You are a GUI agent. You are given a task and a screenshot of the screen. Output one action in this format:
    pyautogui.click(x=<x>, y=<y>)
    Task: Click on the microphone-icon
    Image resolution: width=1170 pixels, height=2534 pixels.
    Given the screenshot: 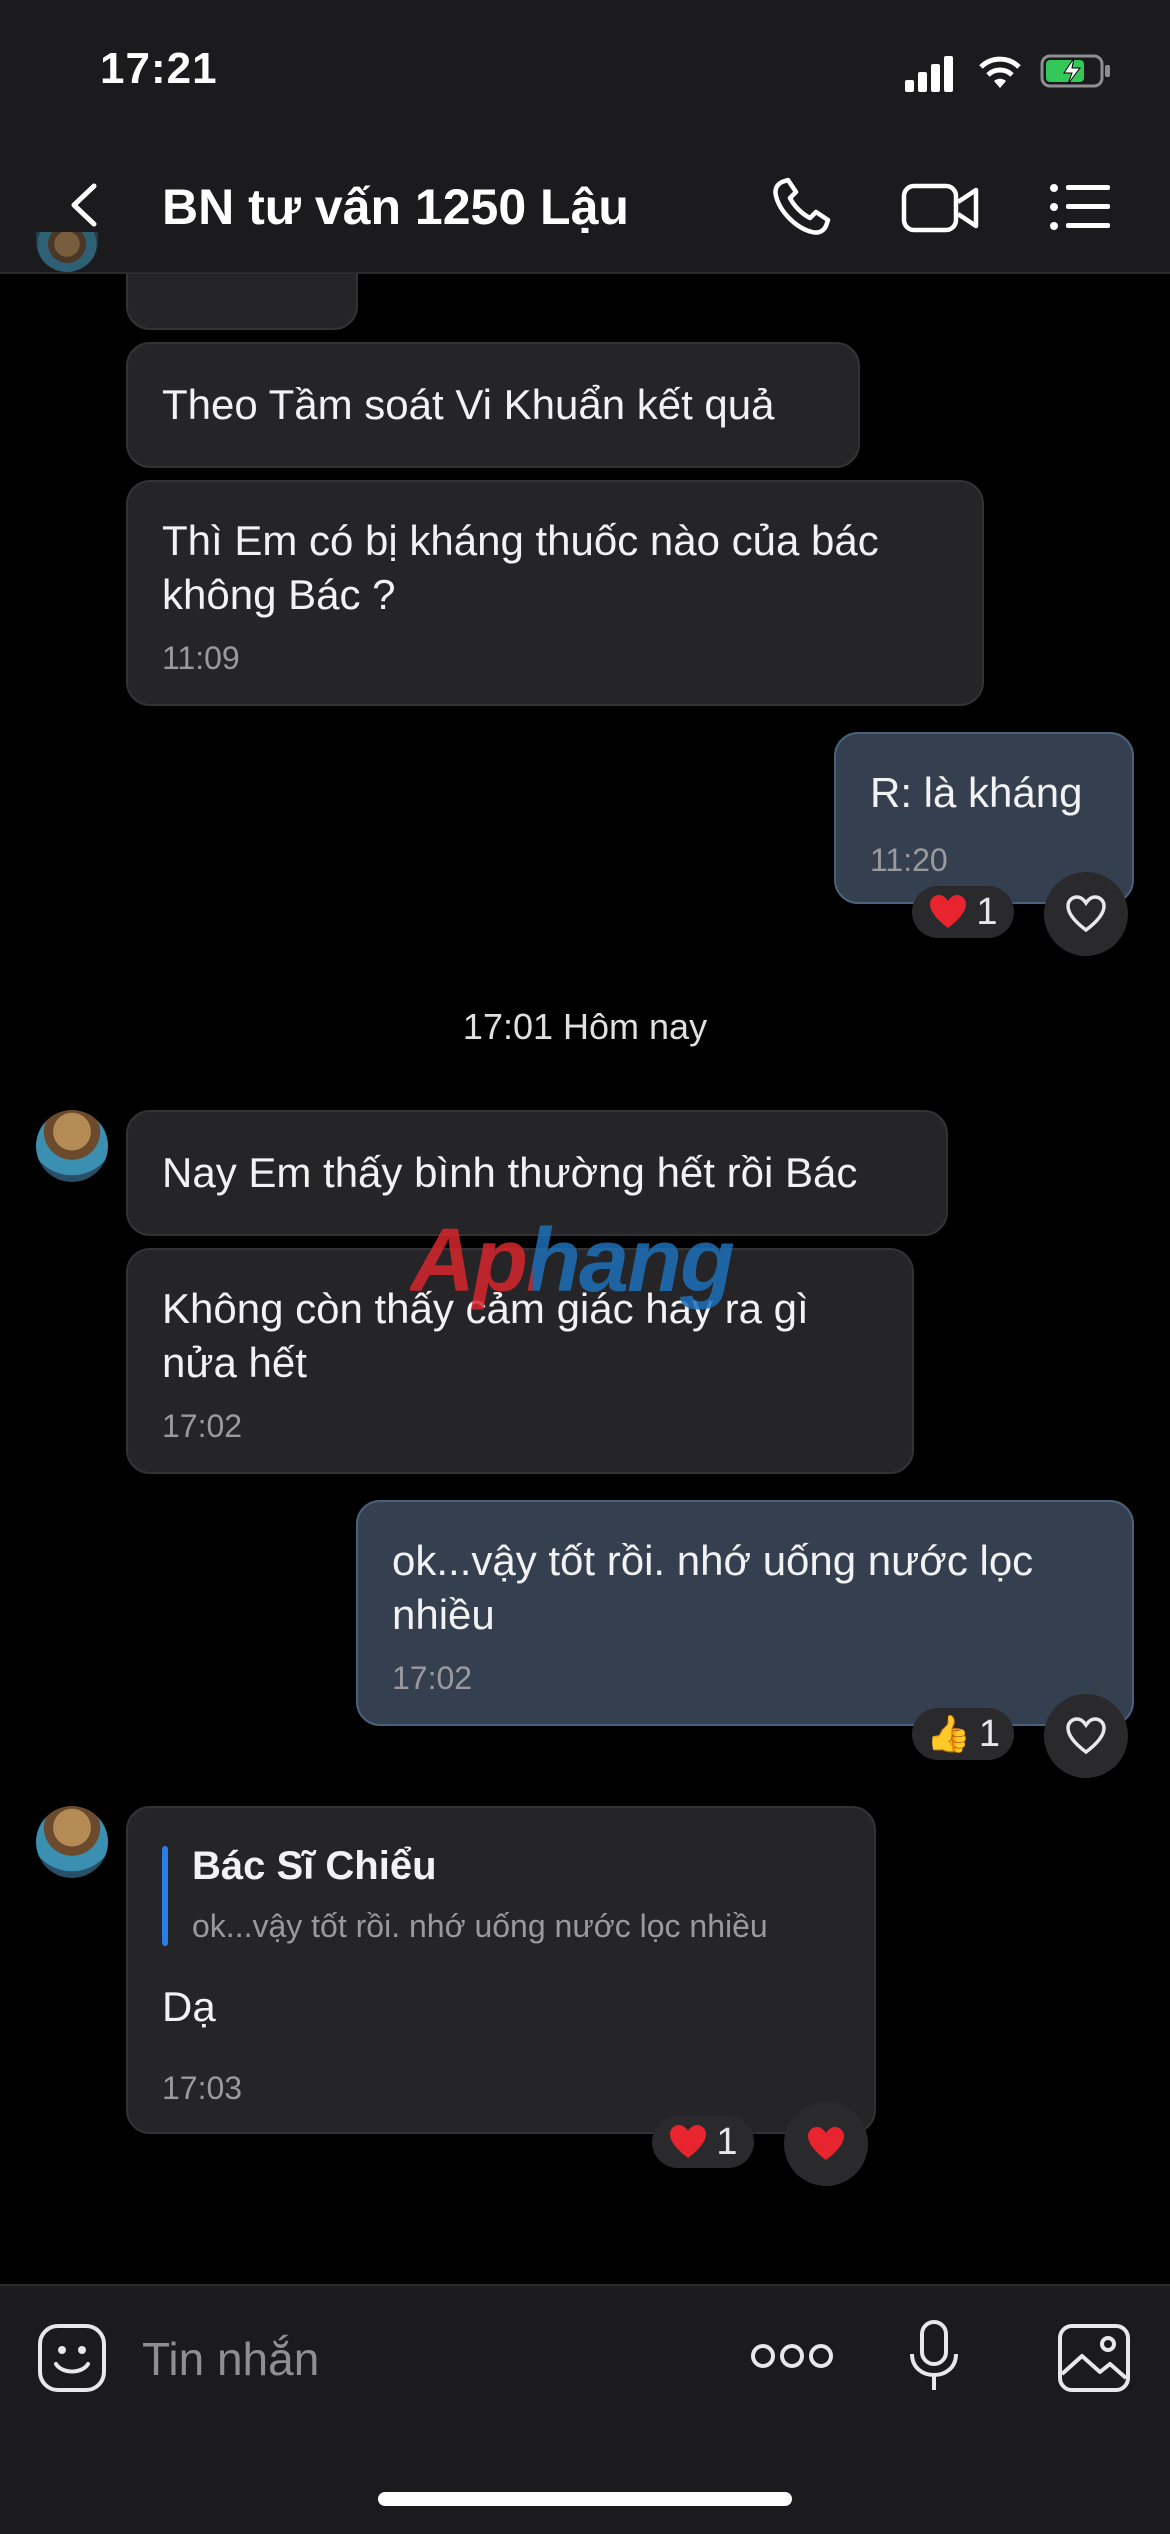 What is the action you would take?
    pyautogui.click(x=934, y=2356)
    